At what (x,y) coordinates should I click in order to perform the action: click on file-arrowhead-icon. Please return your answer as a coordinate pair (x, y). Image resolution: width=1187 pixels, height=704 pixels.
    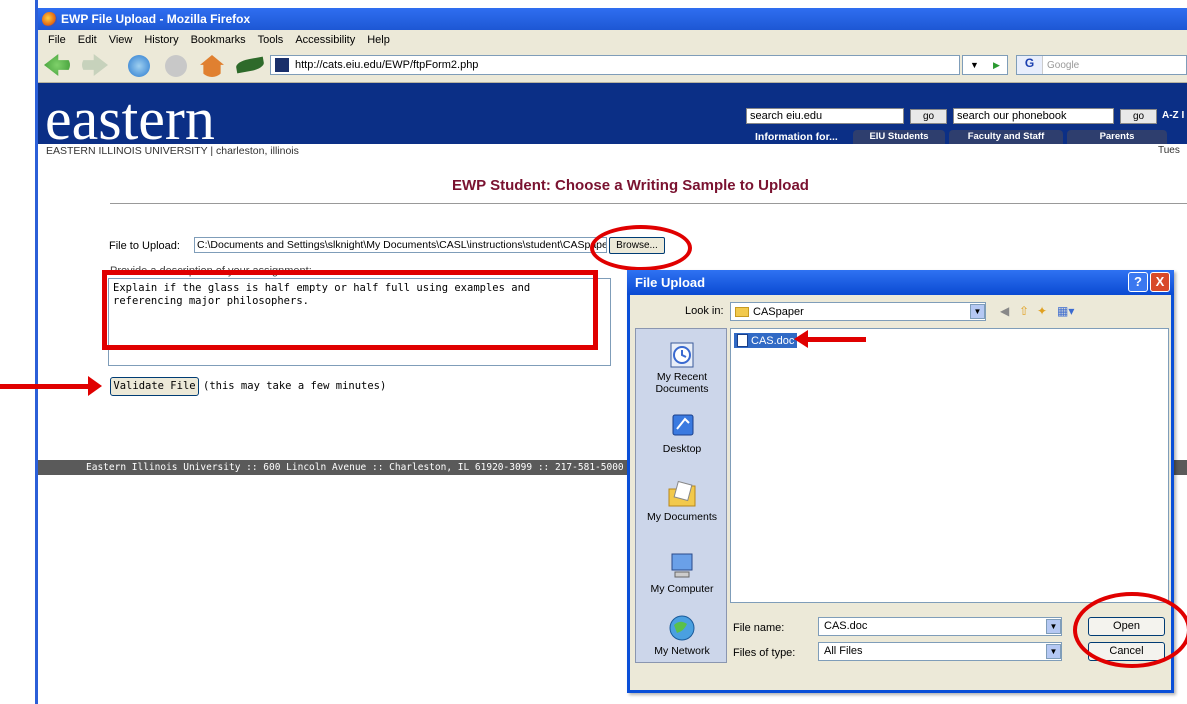
    Looking at the image, I should click on (801, 339).